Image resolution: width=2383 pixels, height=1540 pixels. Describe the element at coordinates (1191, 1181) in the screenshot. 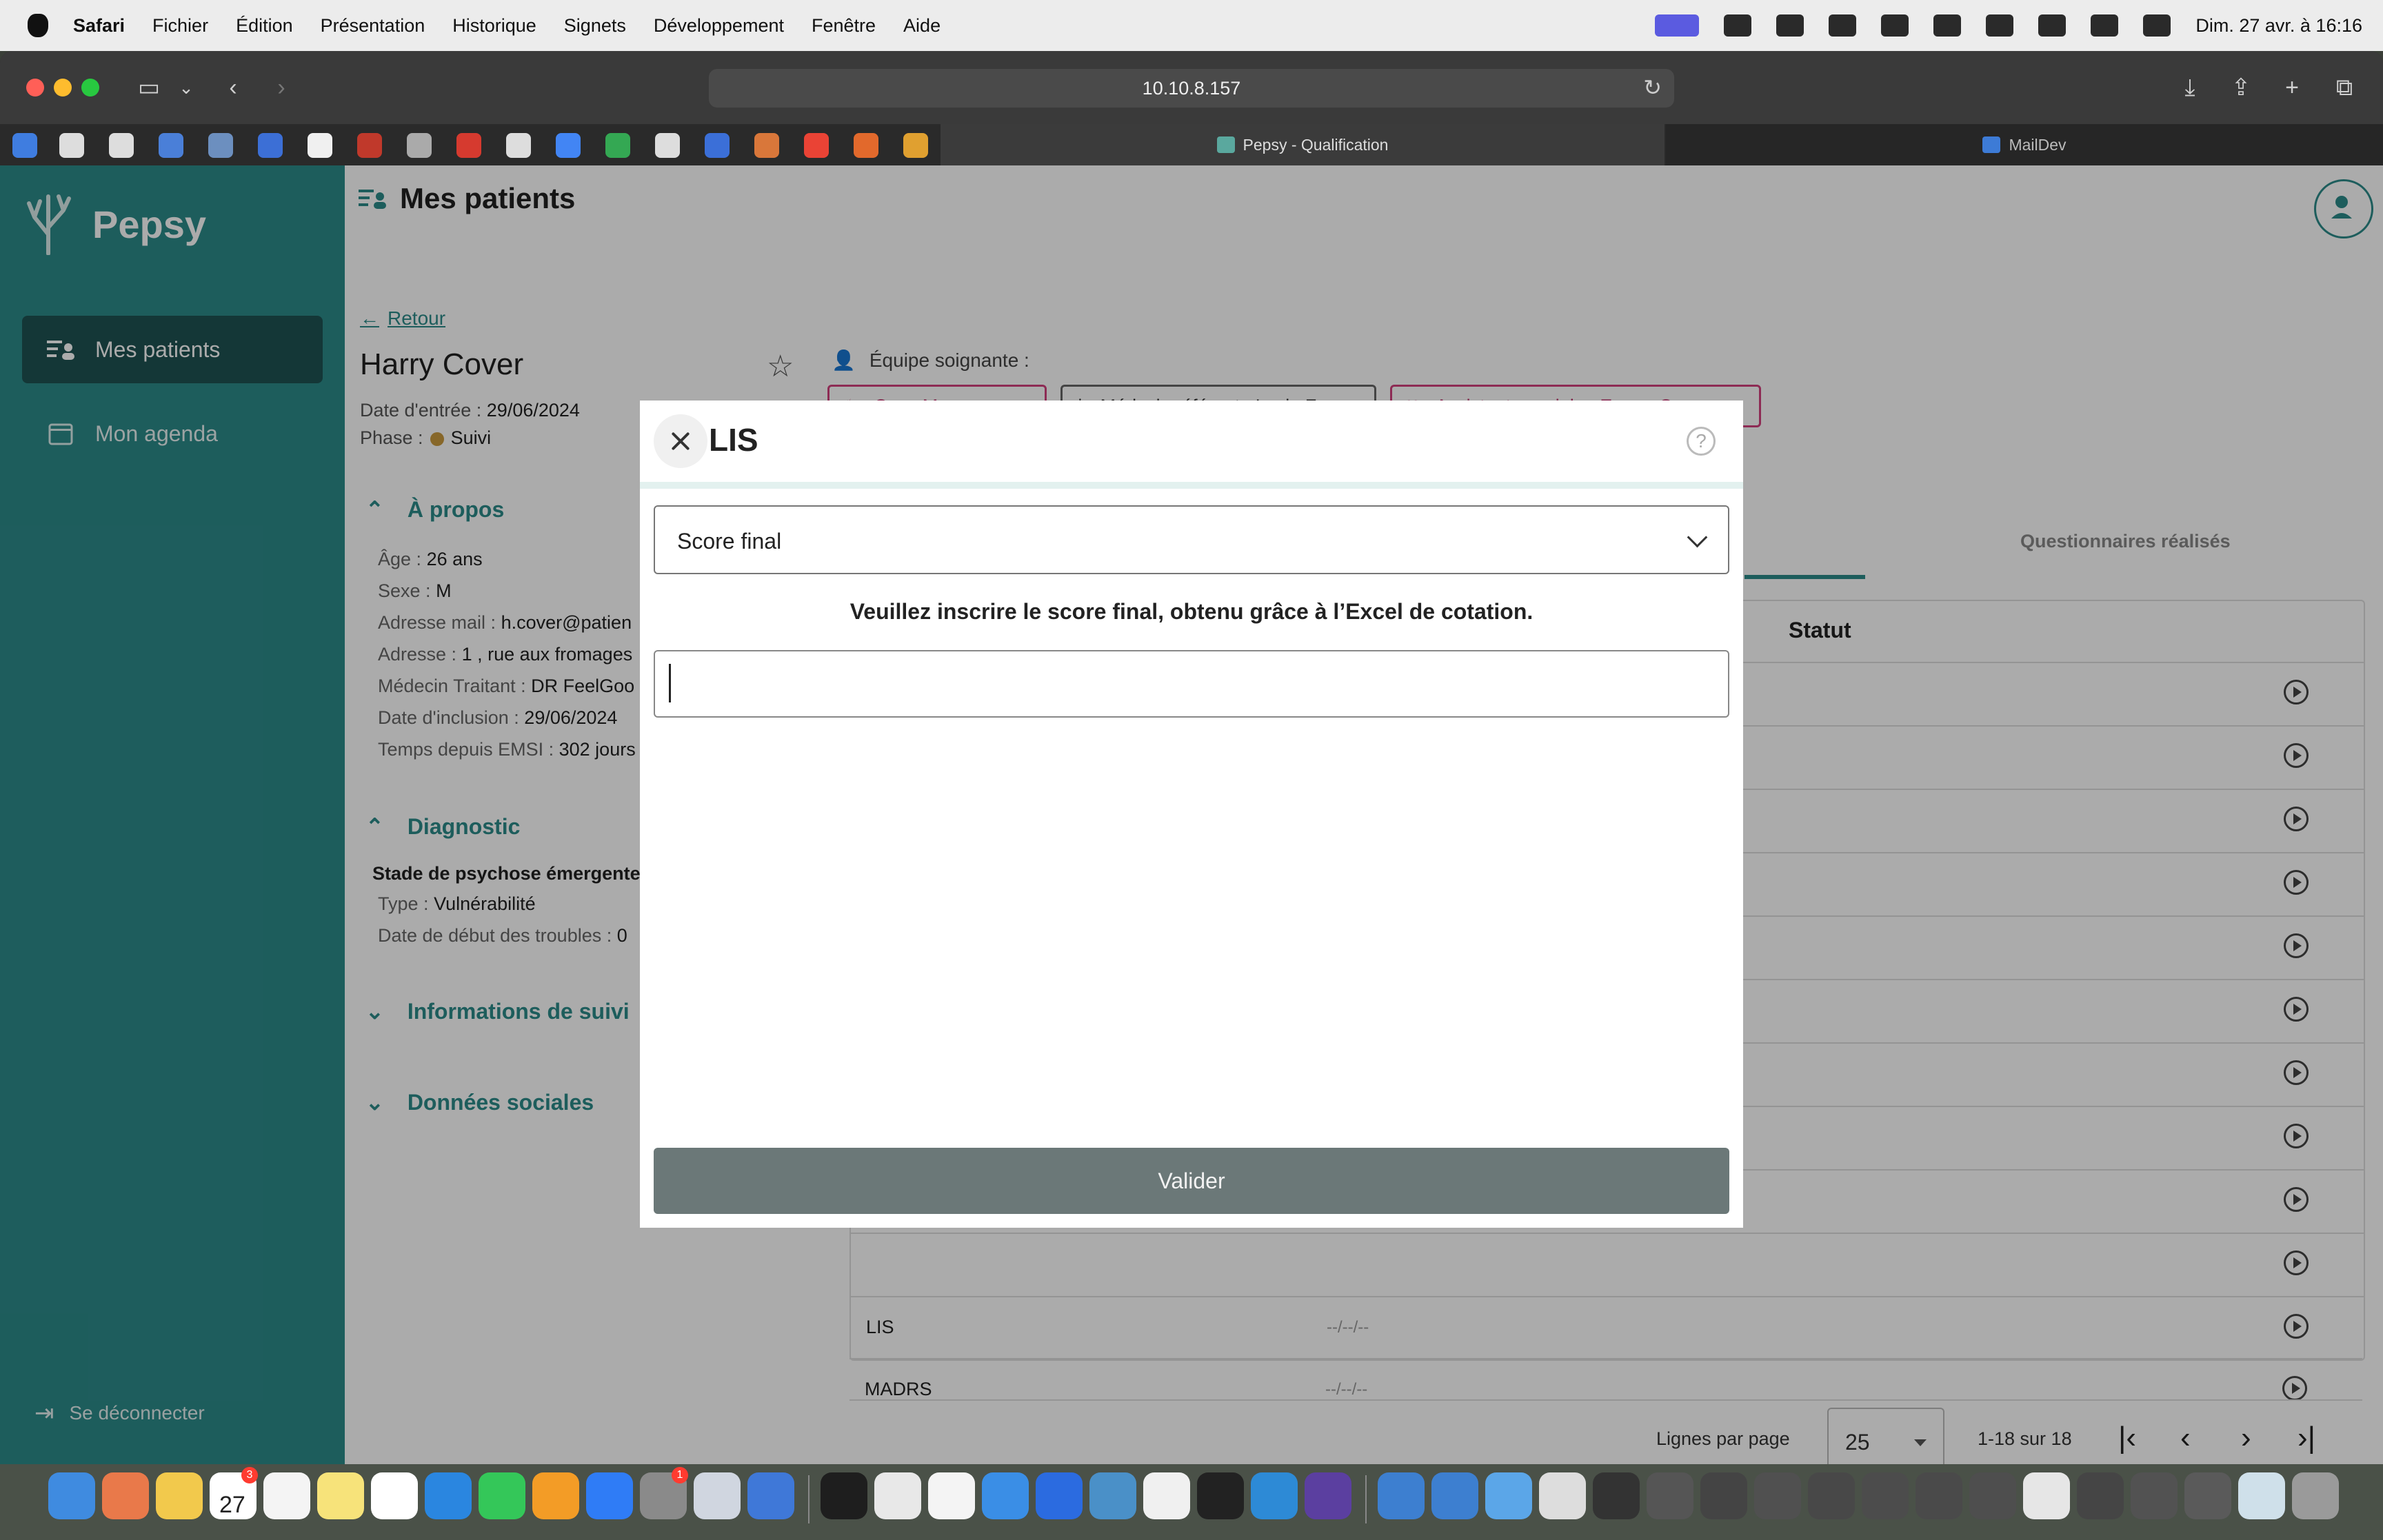

I see `validate-button: Valider` at that location.